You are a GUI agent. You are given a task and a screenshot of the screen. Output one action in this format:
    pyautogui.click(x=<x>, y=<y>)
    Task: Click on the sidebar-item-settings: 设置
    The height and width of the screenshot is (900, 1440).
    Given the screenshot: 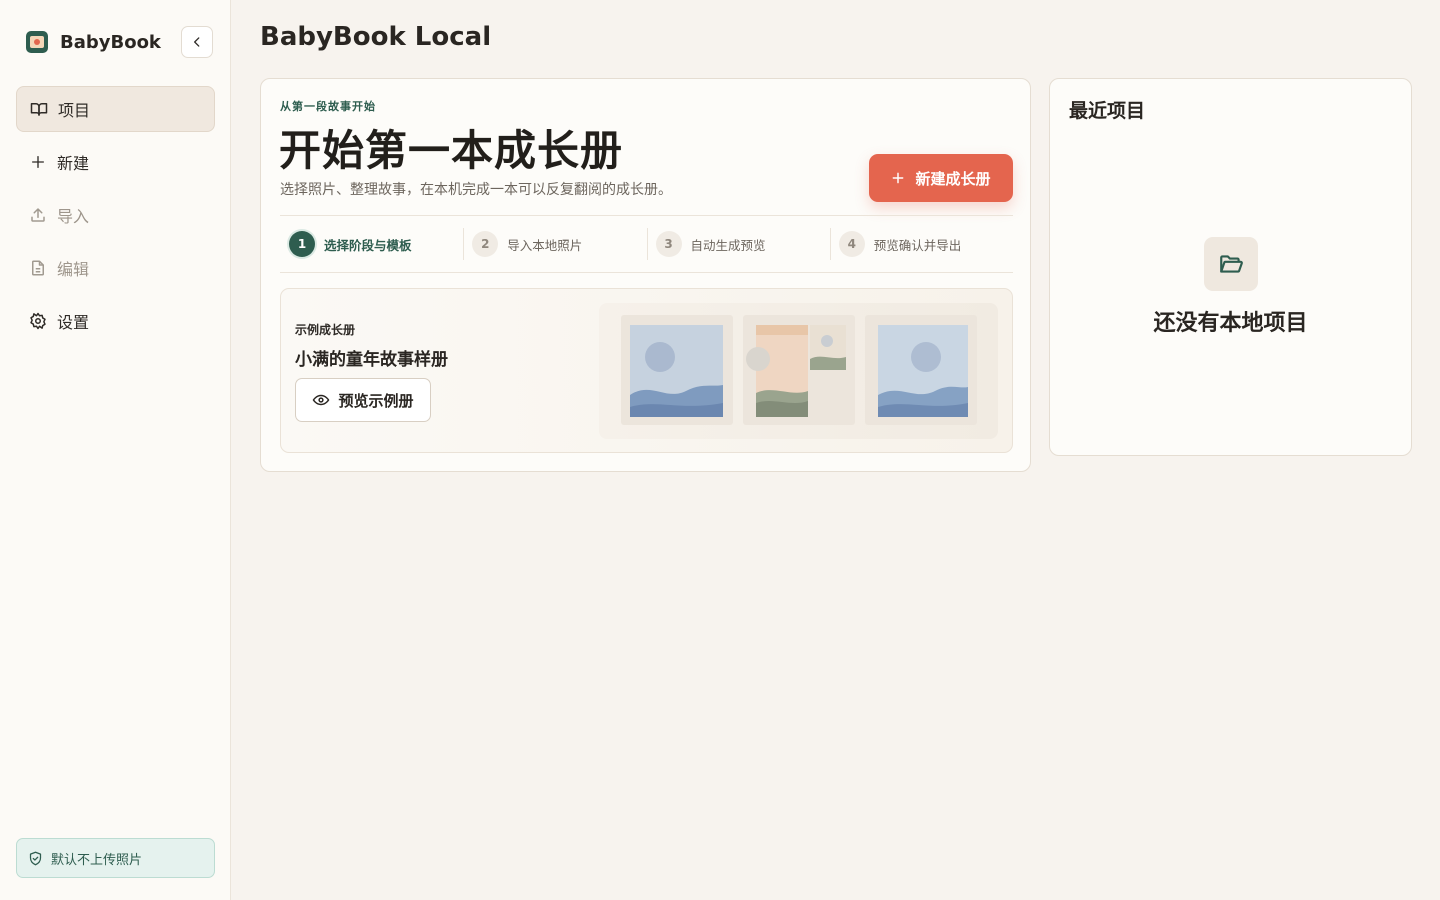 What is the action you would take?
    pyautogui.click(x=115, y=321)
    